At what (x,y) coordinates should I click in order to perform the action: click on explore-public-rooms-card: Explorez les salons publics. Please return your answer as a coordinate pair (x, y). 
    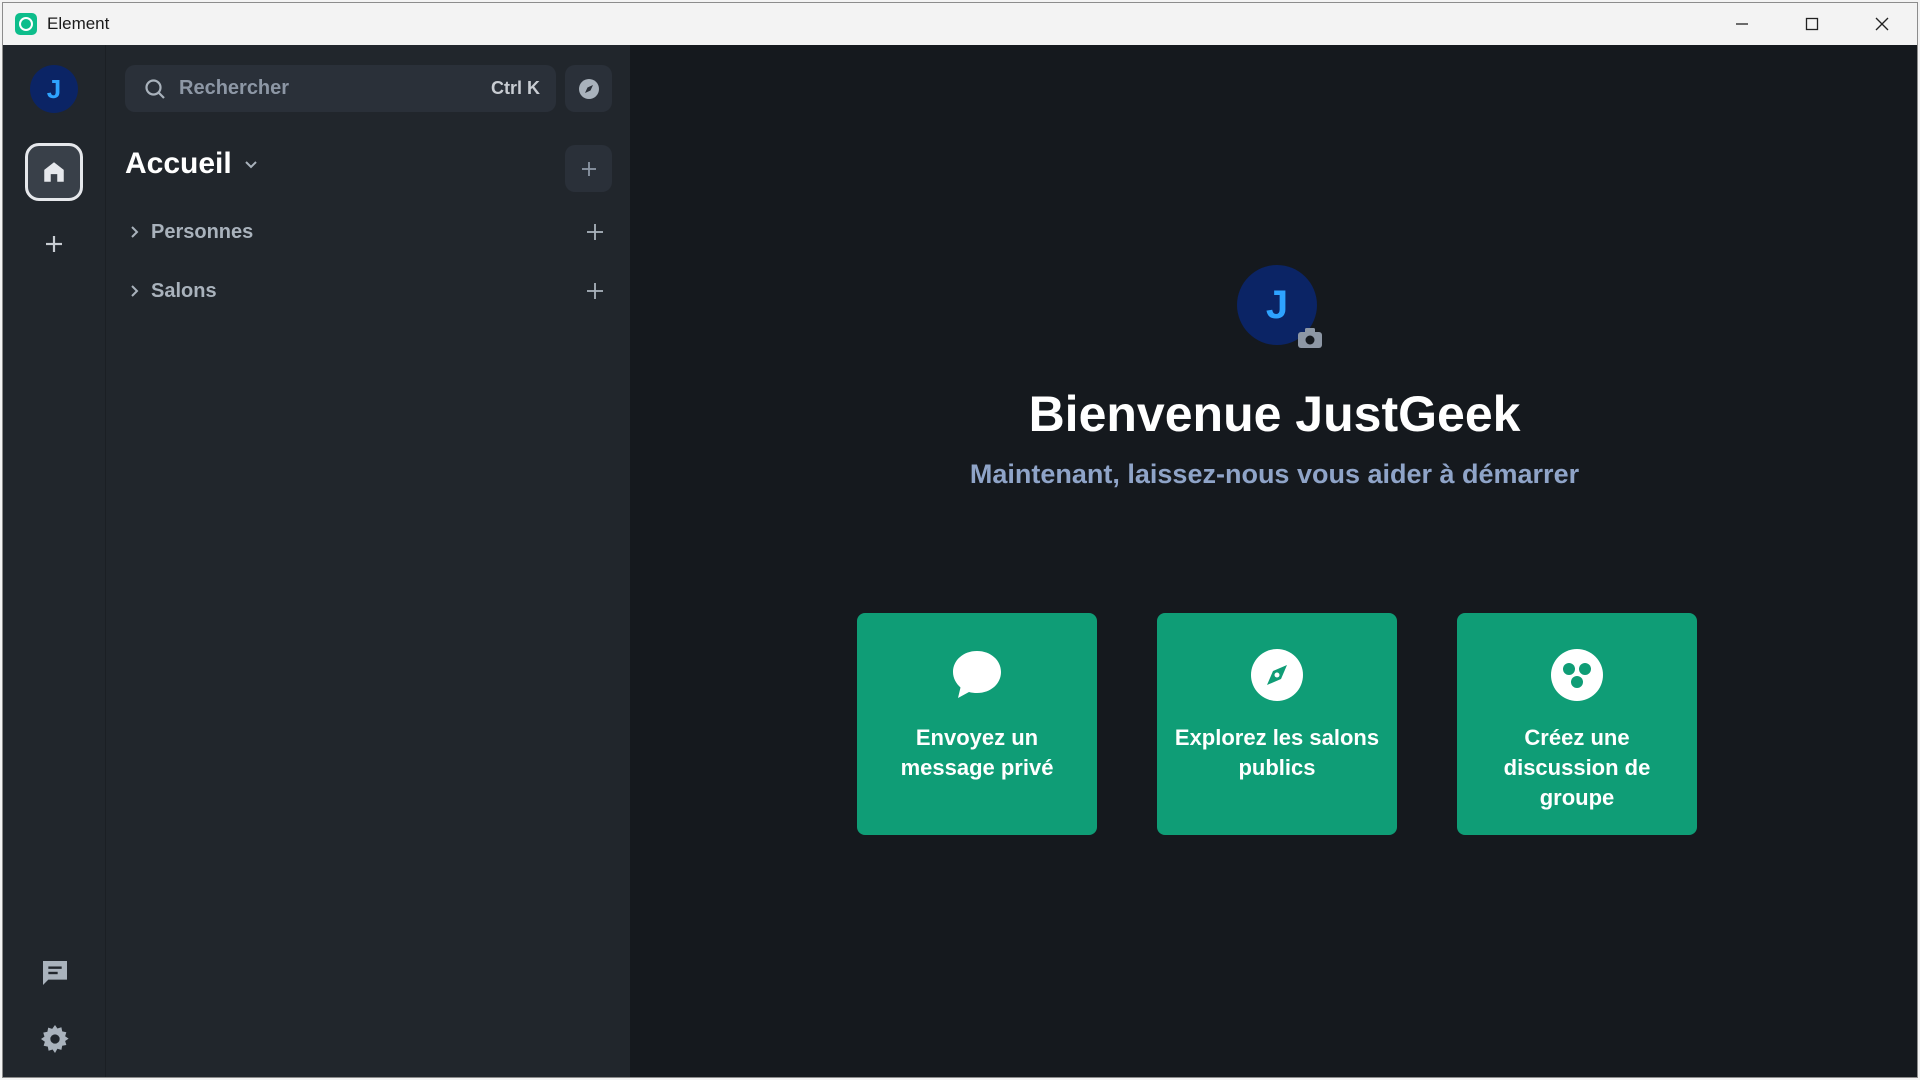
    Looking at the image, I should click on (1277, 724).